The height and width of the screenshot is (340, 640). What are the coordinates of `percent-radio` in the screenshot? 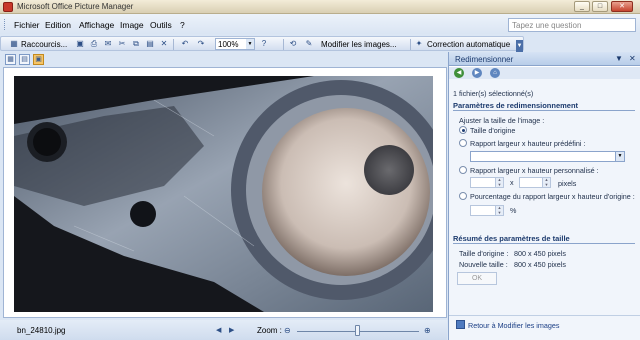 It's located at (463, 196).